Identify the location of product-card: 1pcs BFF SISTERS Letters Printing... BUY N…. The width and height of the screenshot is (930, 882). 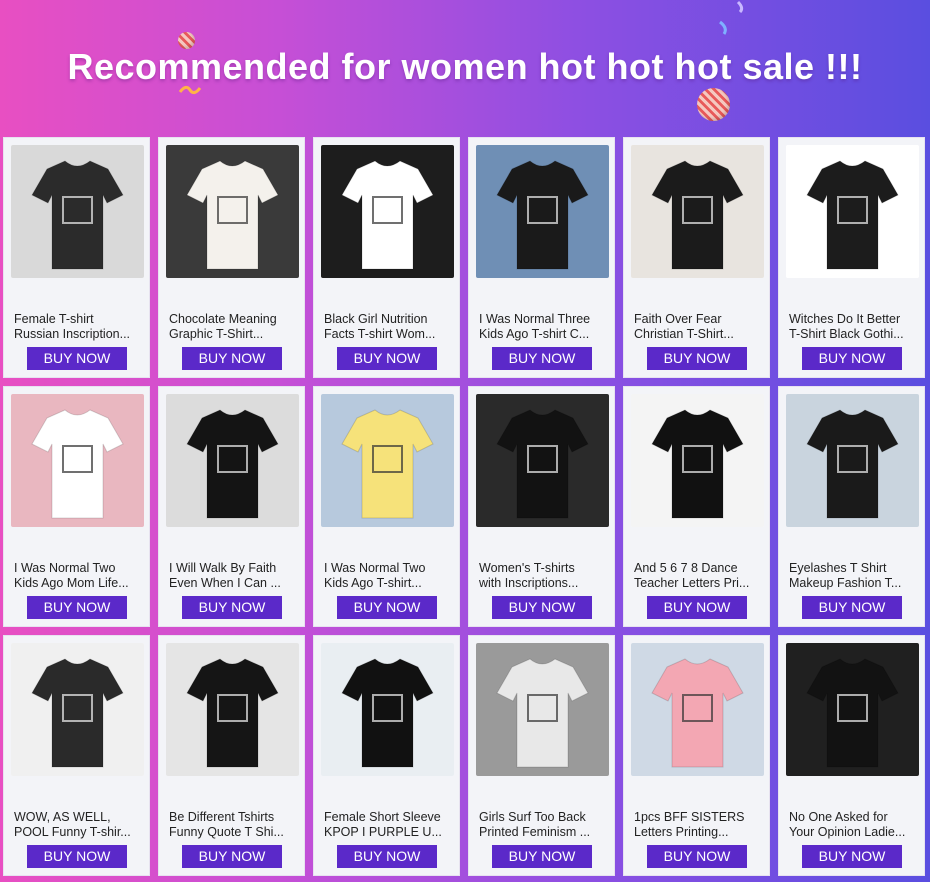
(696, 755).